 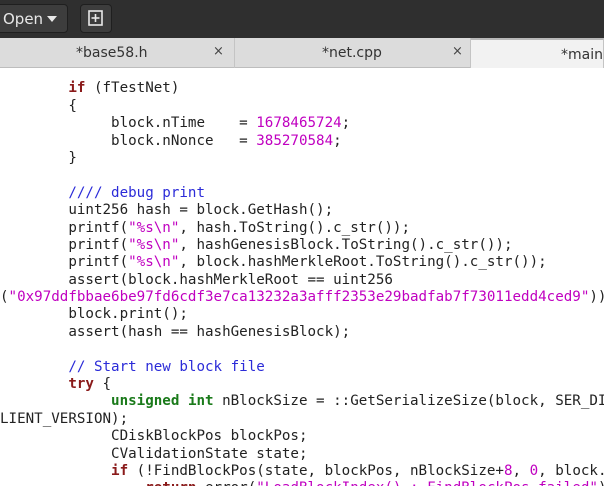 What do you see at coordinates (302, 19) in the screenshot?
I see `header-bar: Open` at bounding box center [302, 19].